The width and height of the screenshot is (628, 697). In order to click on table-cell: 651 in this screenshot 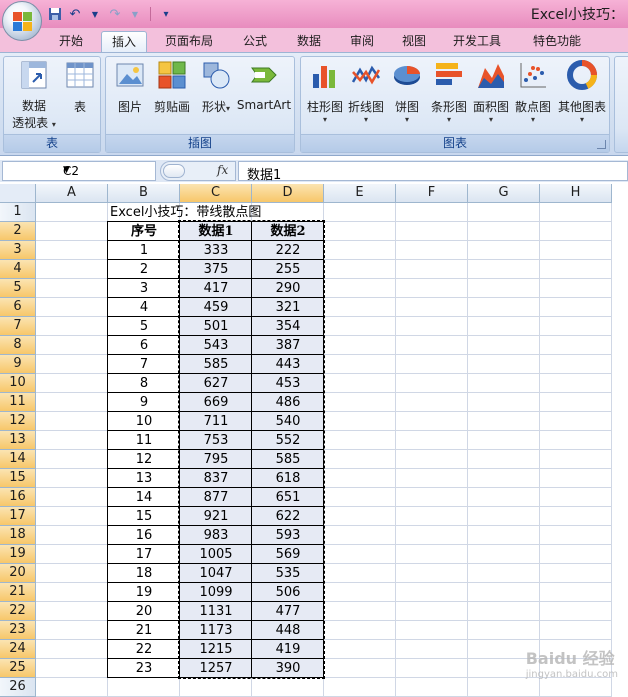, I will do `click(288, 497)`.